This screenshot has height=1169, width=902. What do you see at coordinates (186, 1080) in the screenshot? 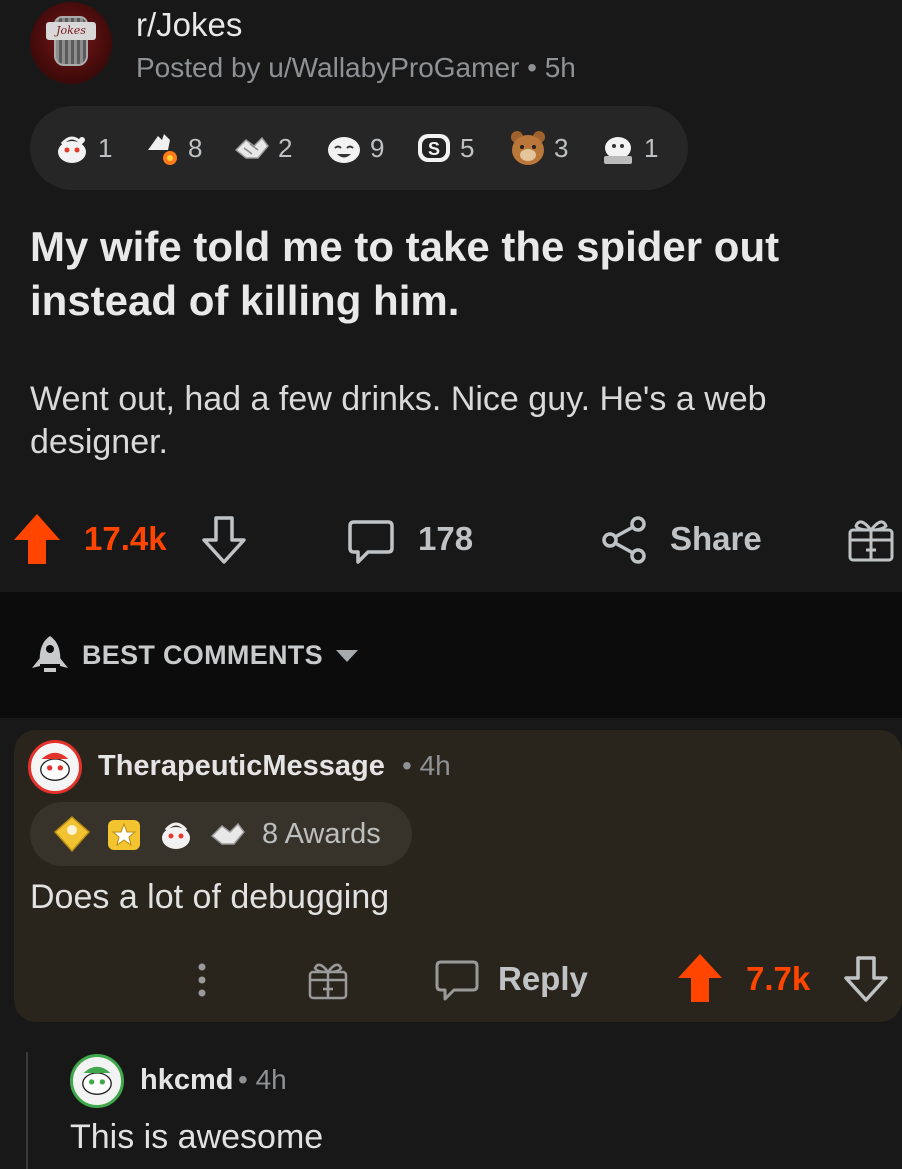
I see `reply-author: hkcmd` at bounding box center [186, 1080].